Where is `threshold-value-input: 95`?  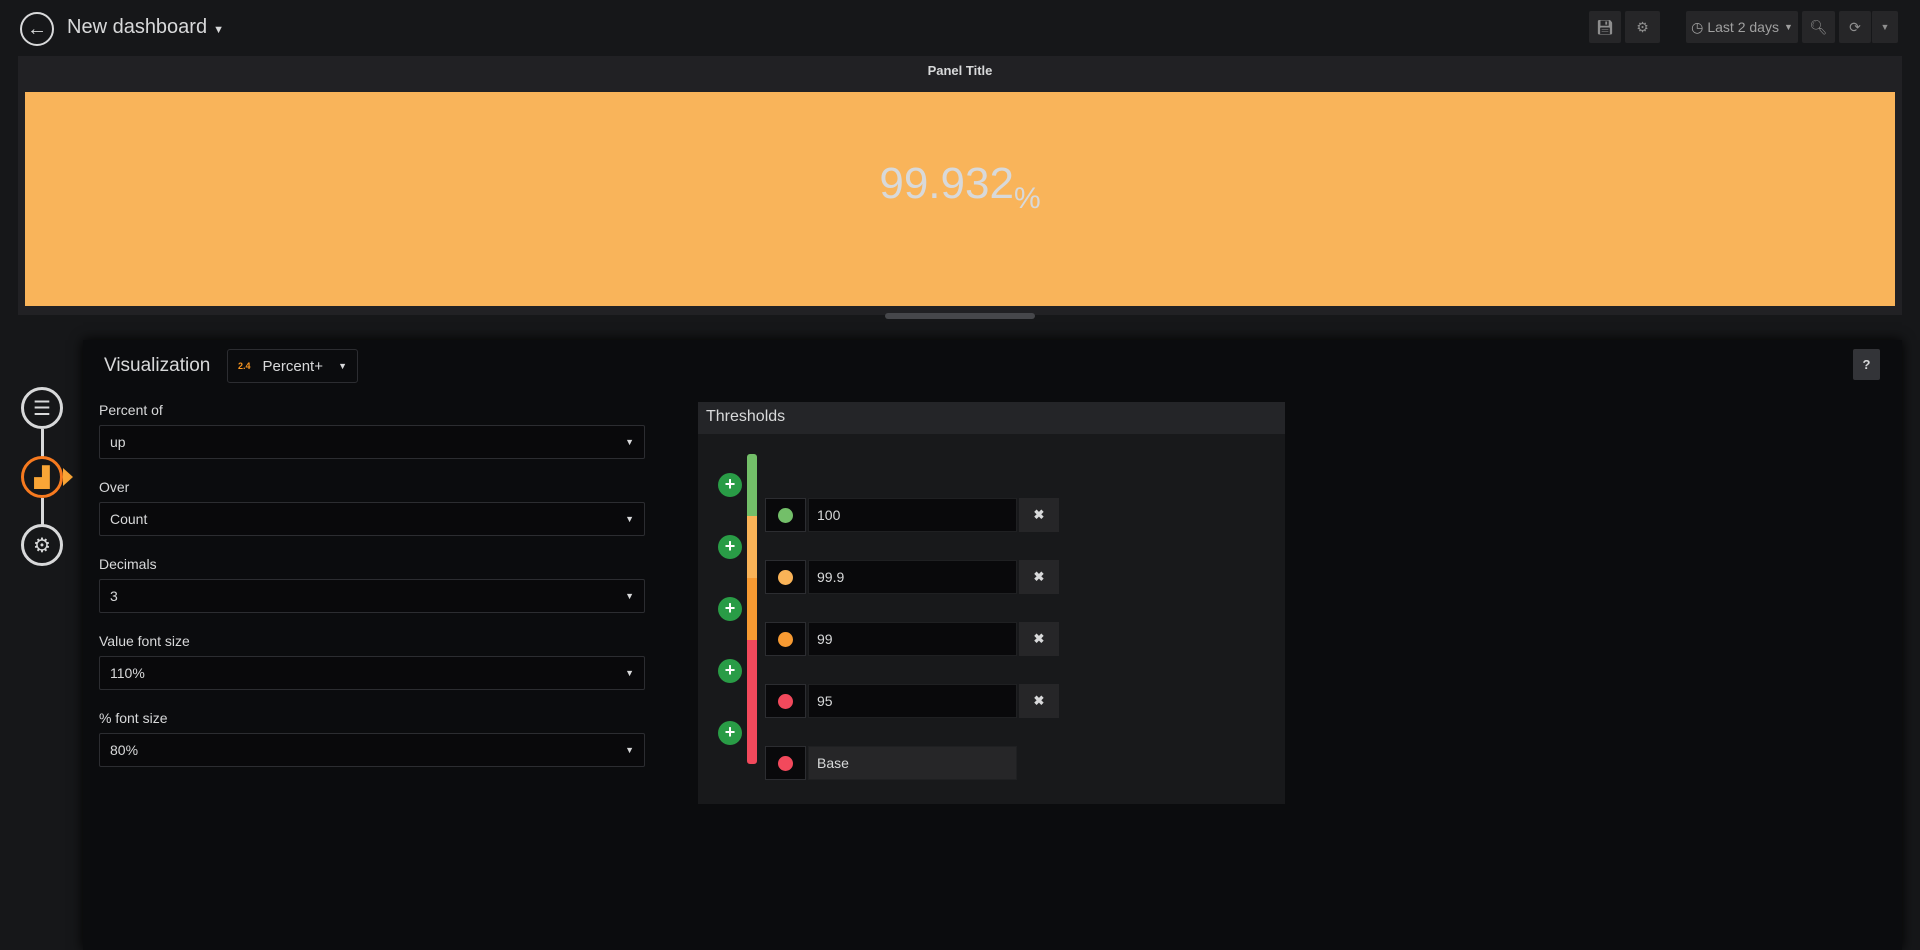
threshold-value-input: 95 is located at coordinates (912, 701).